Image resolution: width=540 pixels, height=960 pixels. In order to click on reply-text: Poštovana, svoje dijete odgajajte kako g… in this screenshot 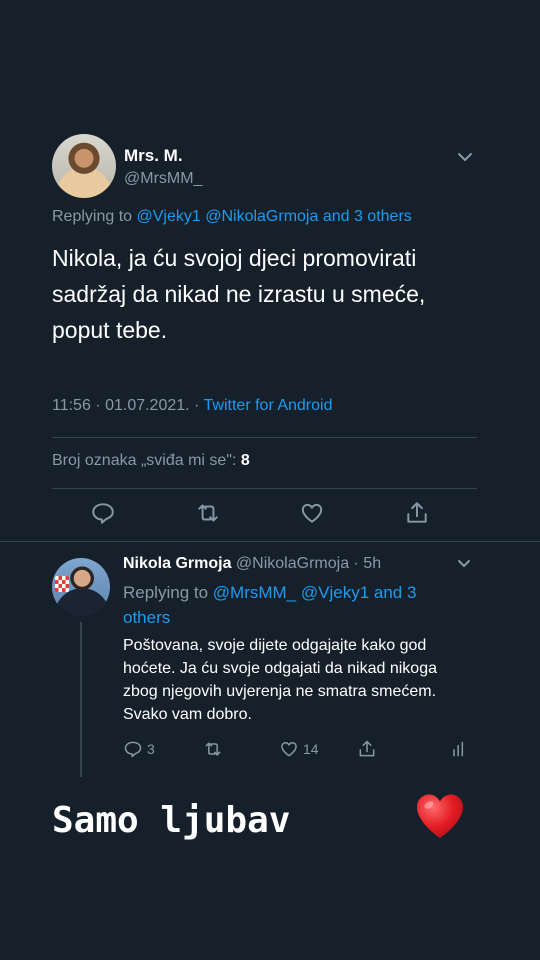, I will do `click(280, 680)`.